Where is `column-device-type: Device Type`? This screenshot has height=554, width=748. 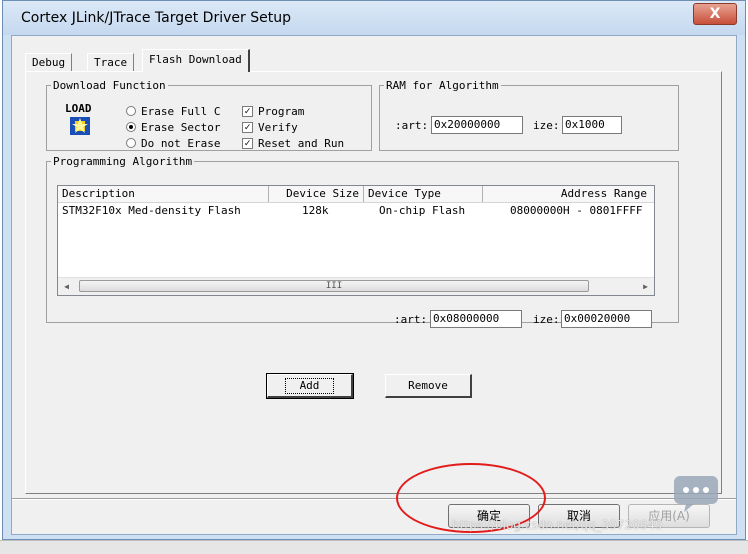
column-device-type: Device Type is located at coordinates (423, 194).